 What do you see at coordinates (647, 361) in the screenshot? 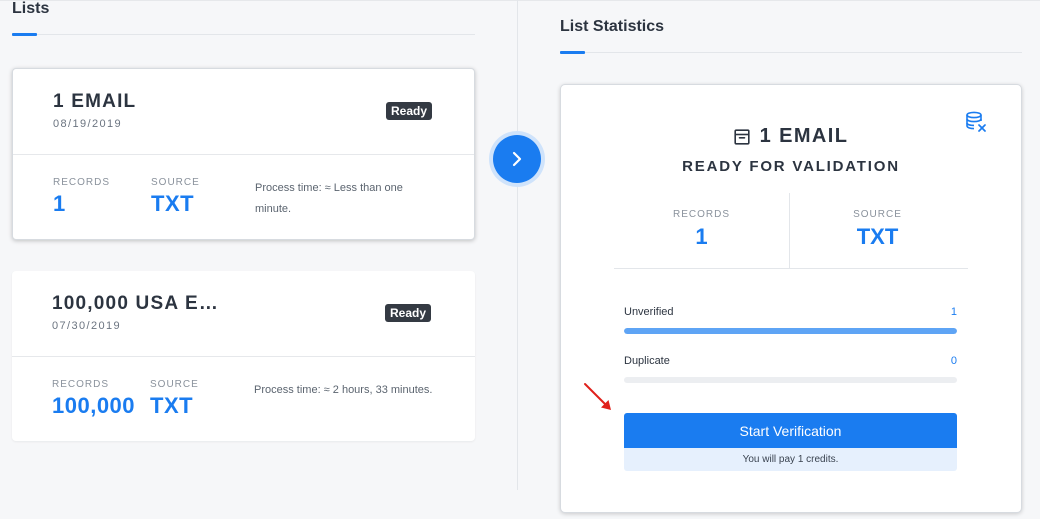
I see `duplicate-label: Duplicate` at bounding box center [647, 361].